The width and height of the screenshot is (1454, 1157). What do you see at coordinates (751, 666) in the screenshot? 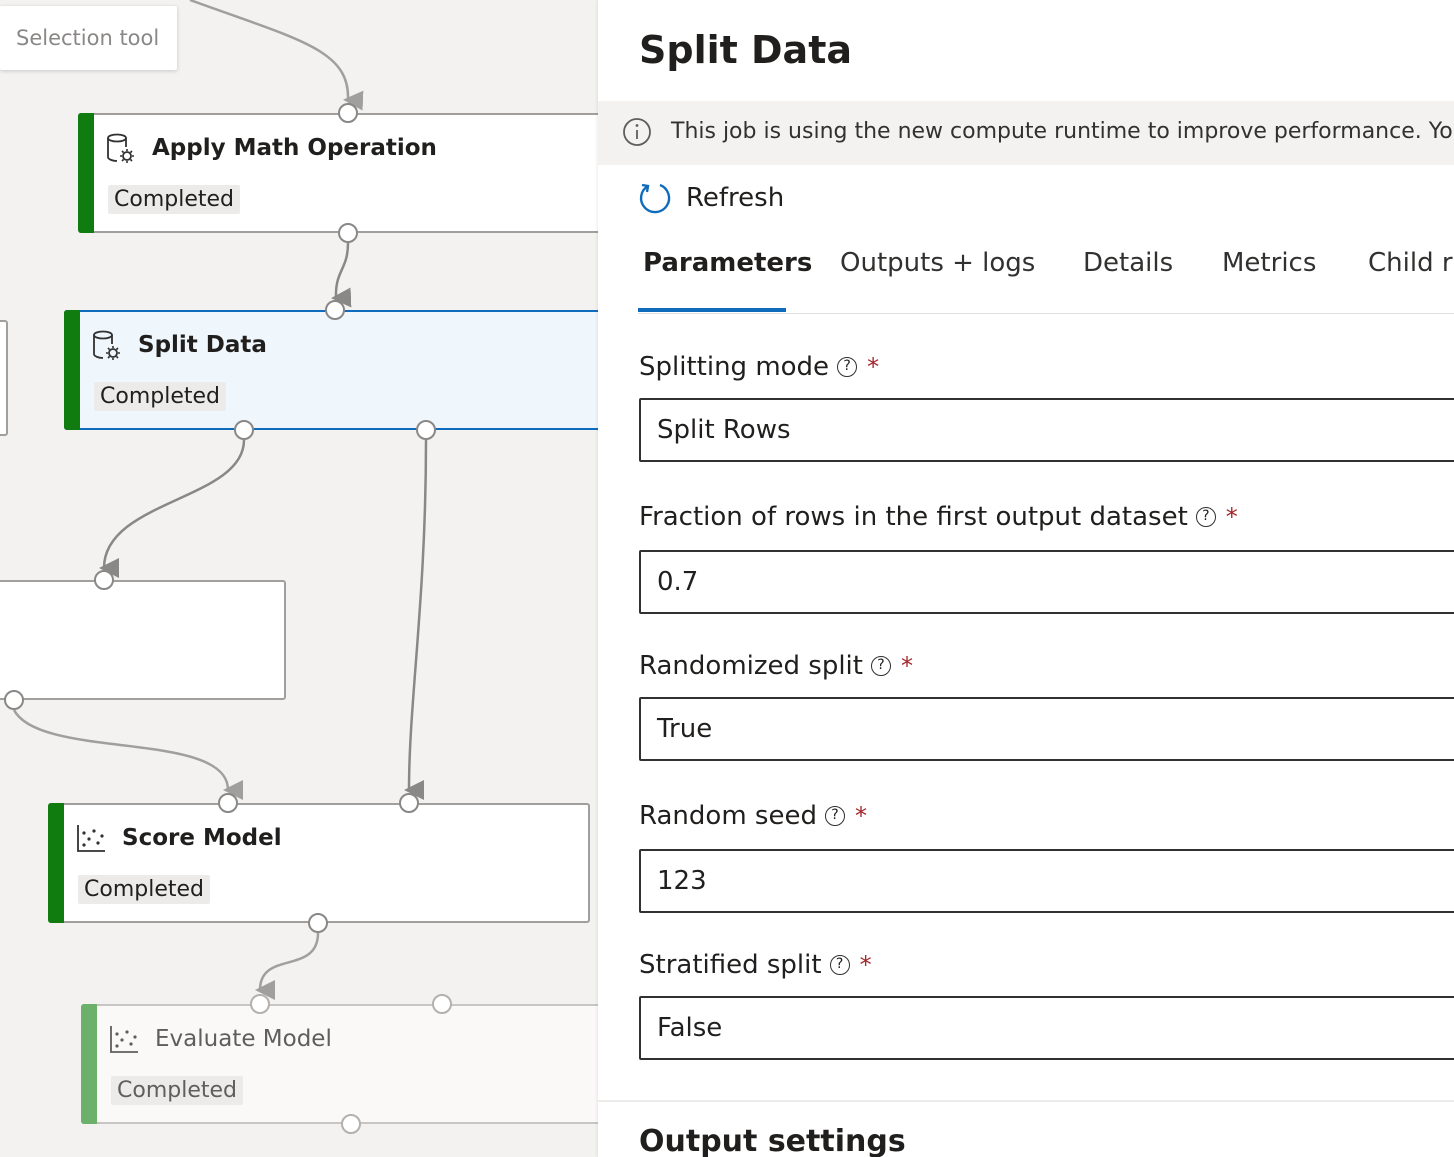
I see `field-label-text: Randomized split` at bounding box center [751, 666].